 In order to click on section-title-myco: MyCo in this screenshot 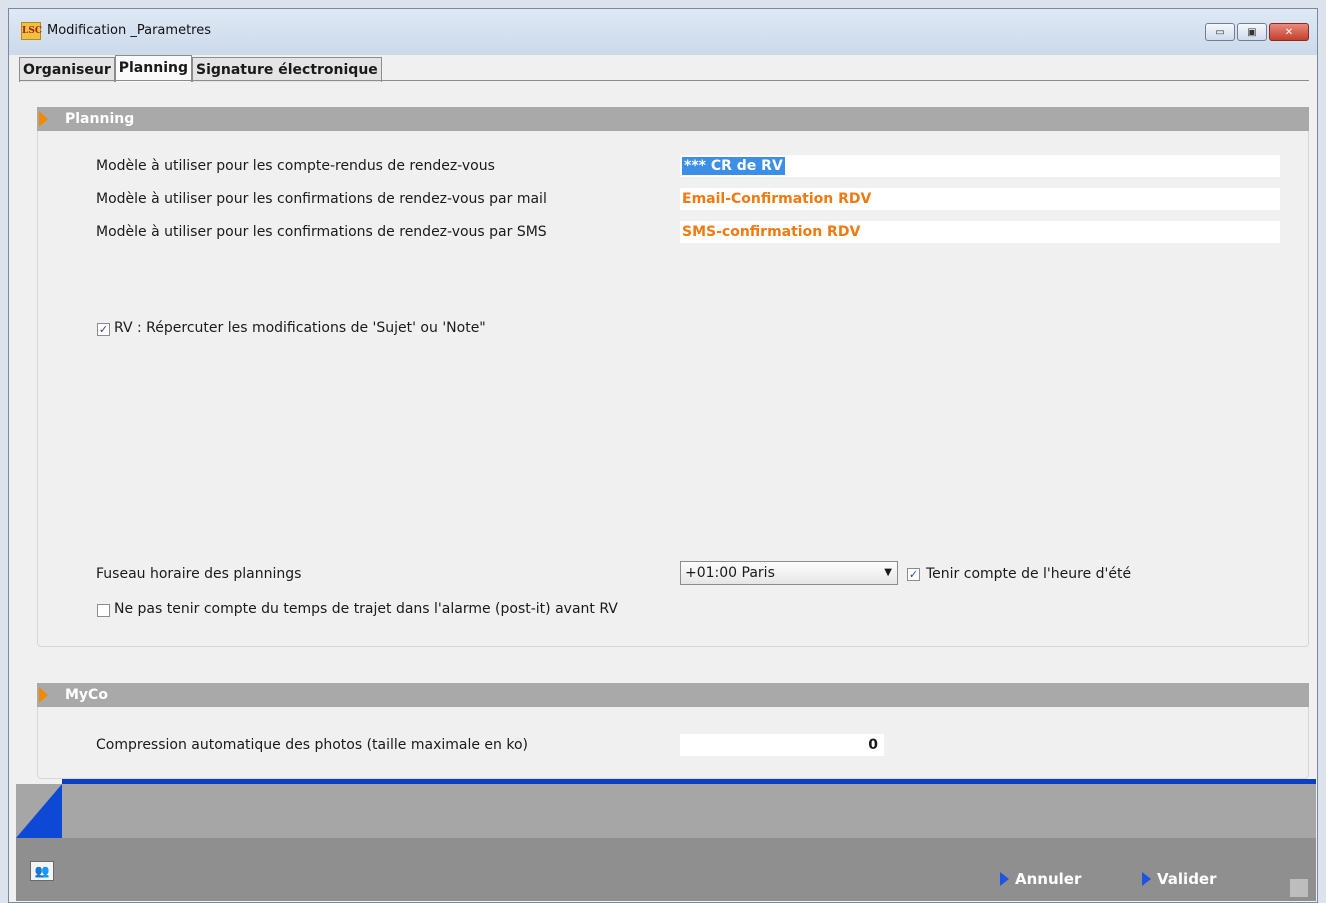, I will do `click(86, 695)`.